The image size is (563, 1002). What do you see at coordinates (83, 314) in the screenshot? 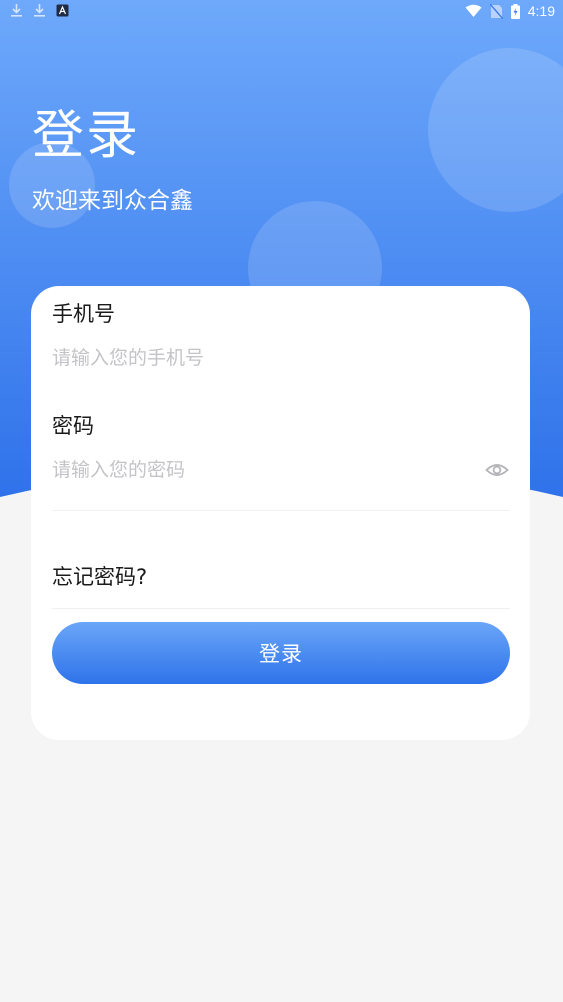
I see `phone-label: 手机号` at bounding box center [83, 314].